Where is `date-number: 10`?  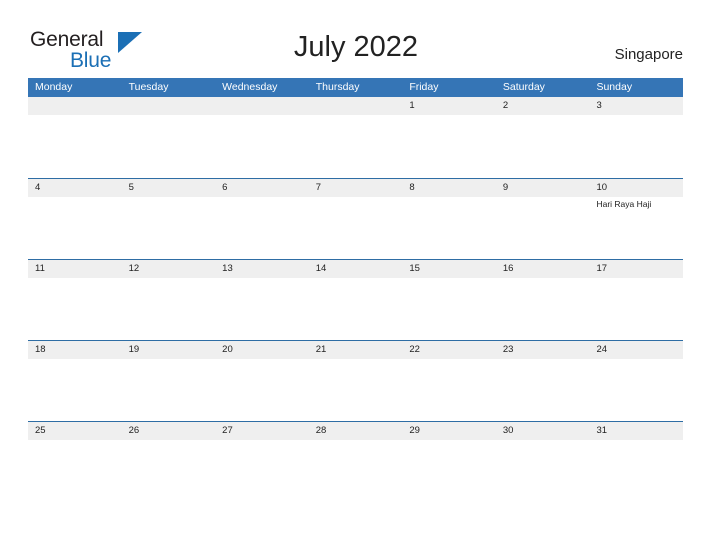
date-number: 10 is located at coordinates (636, 188).